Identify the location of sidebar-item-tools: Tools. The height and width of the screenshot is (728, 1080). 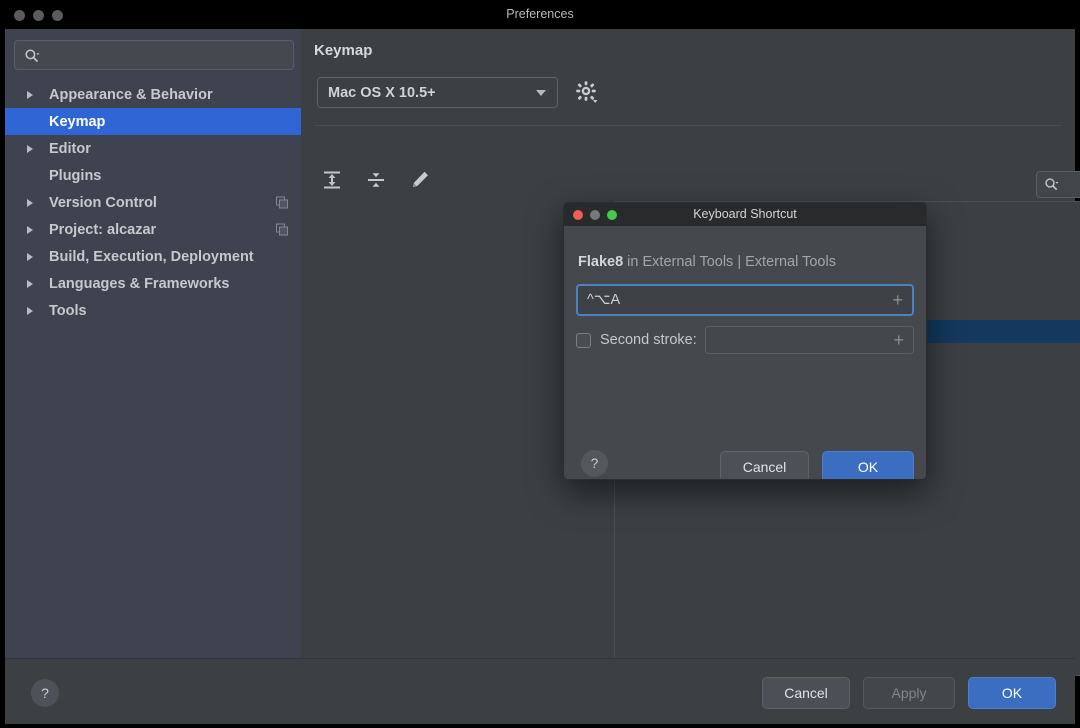
(153, 310).